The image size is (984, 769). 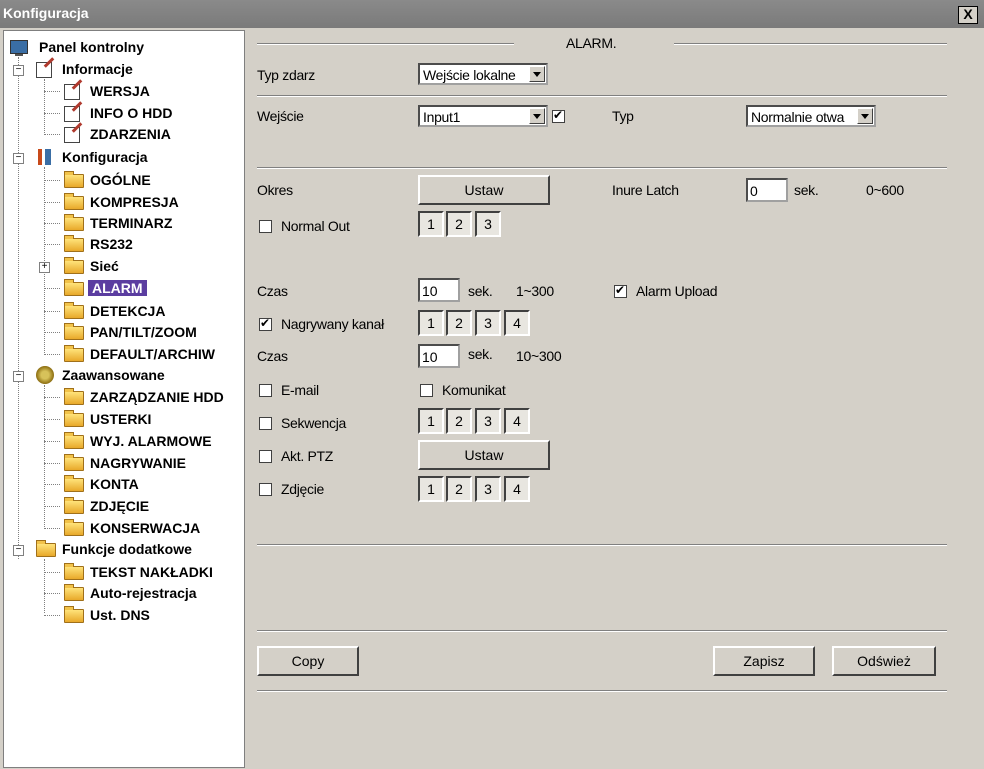 I want to click on section-divider, so click(x=385, y=44).